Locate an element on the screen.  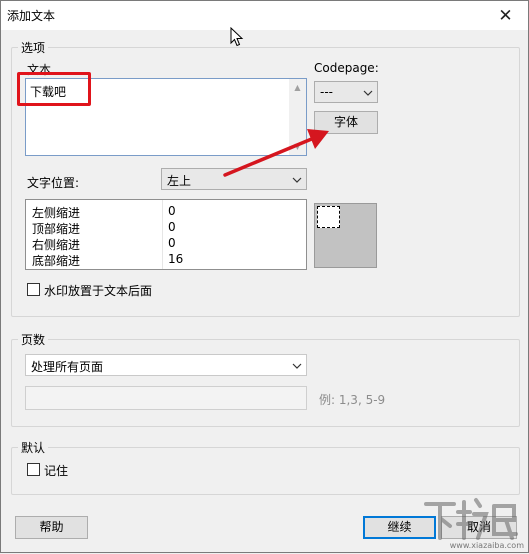
scroll-up-icon: ▲ is located at coordinates (297, 87).